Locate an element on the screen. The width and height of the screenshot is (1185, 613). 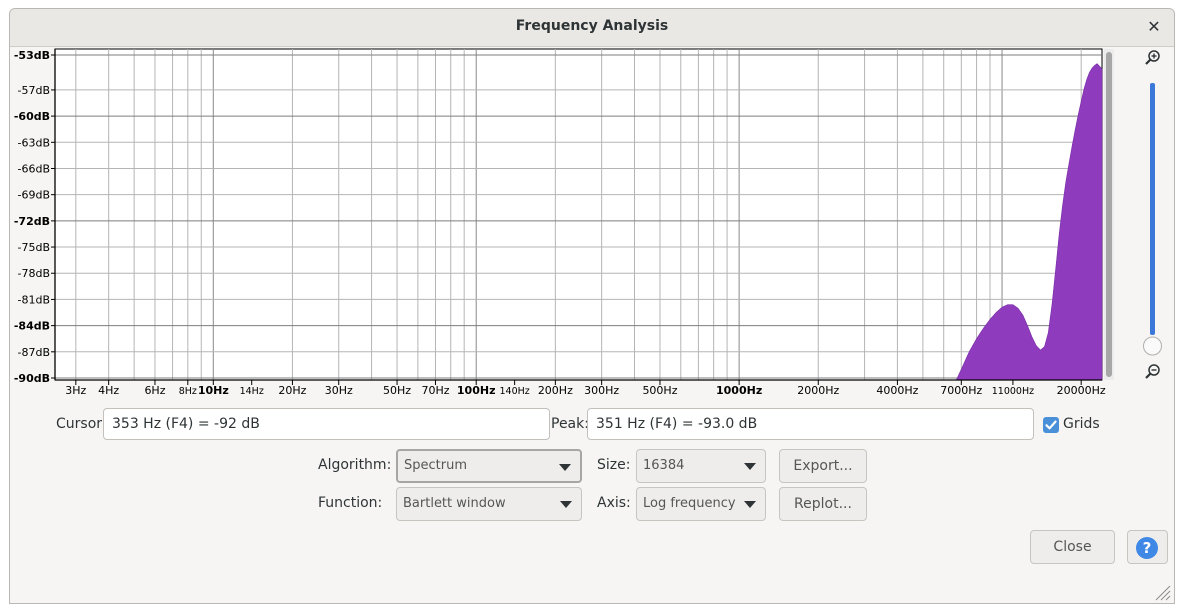
y-tick-label: -81dB is located at coordinates (34, 299).